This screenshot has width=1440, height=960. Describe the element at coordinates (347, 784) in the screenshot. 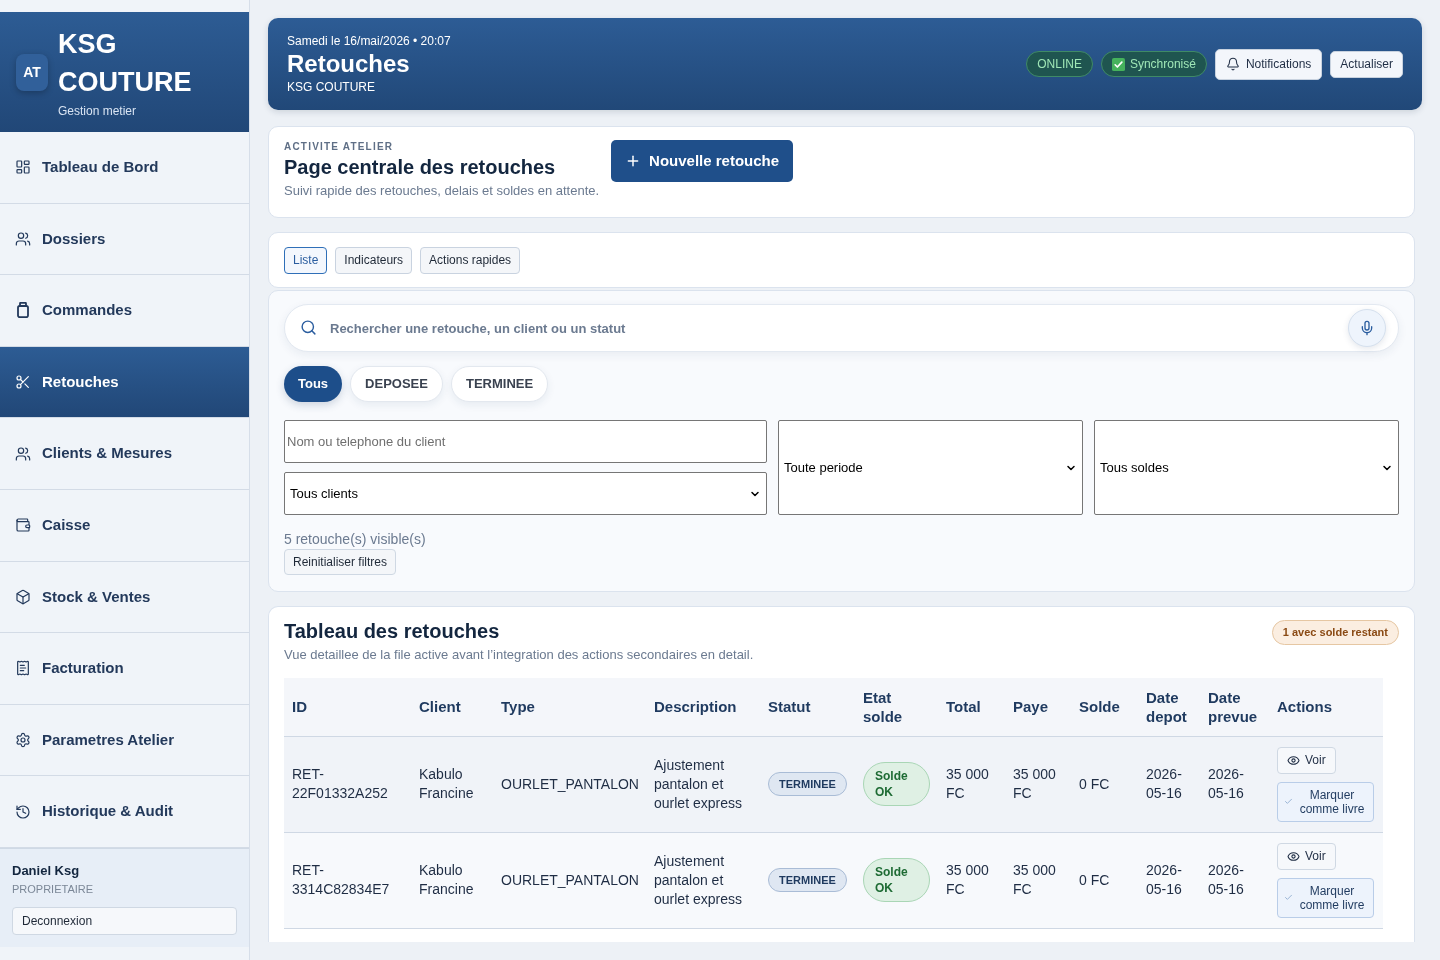

I see `table-cell: RET-22F01332A252` at that location.